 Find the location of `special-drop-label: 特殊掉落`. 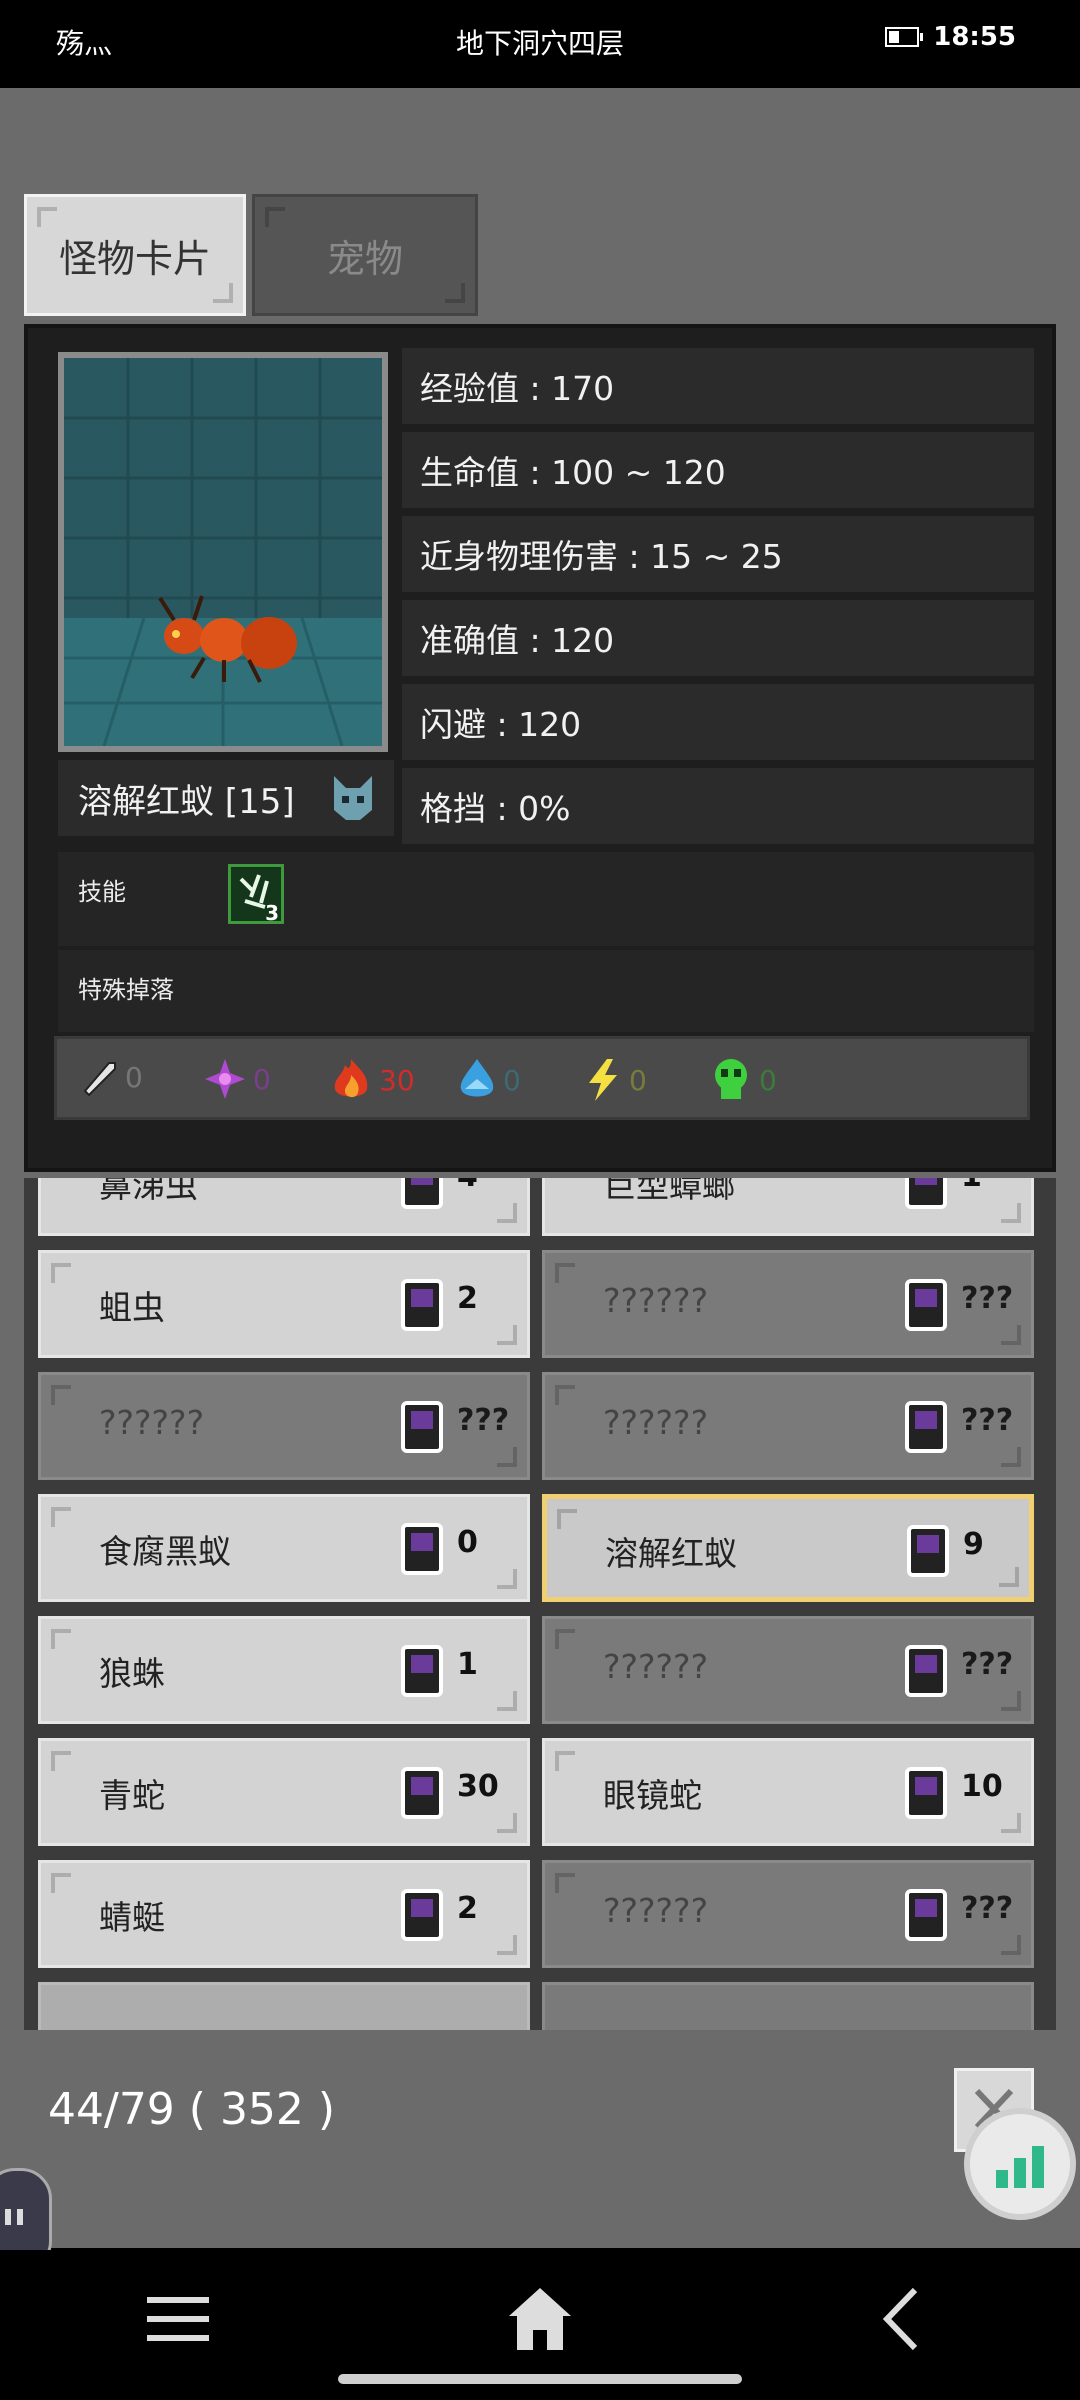

special-drop-label: 特殊掉落 is located at coordinates (126, 990).